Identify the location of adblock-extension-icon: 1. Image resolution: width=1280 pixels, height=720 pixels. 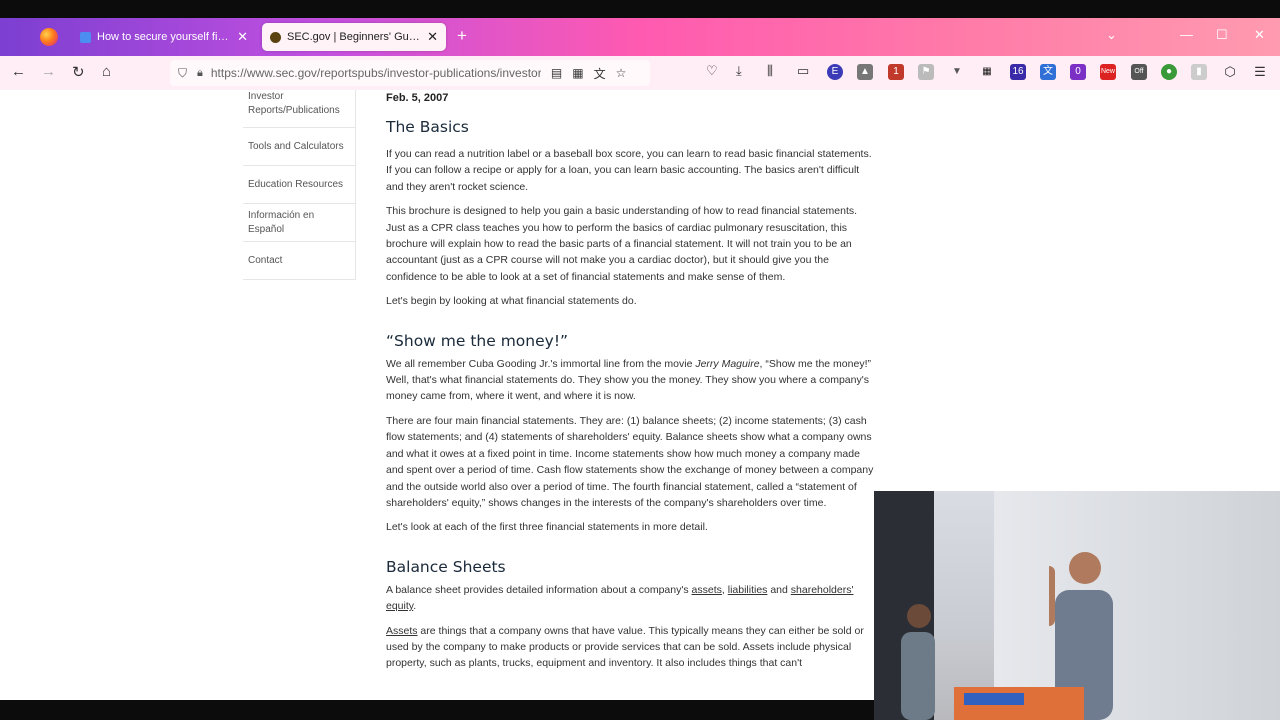
(896, 72).